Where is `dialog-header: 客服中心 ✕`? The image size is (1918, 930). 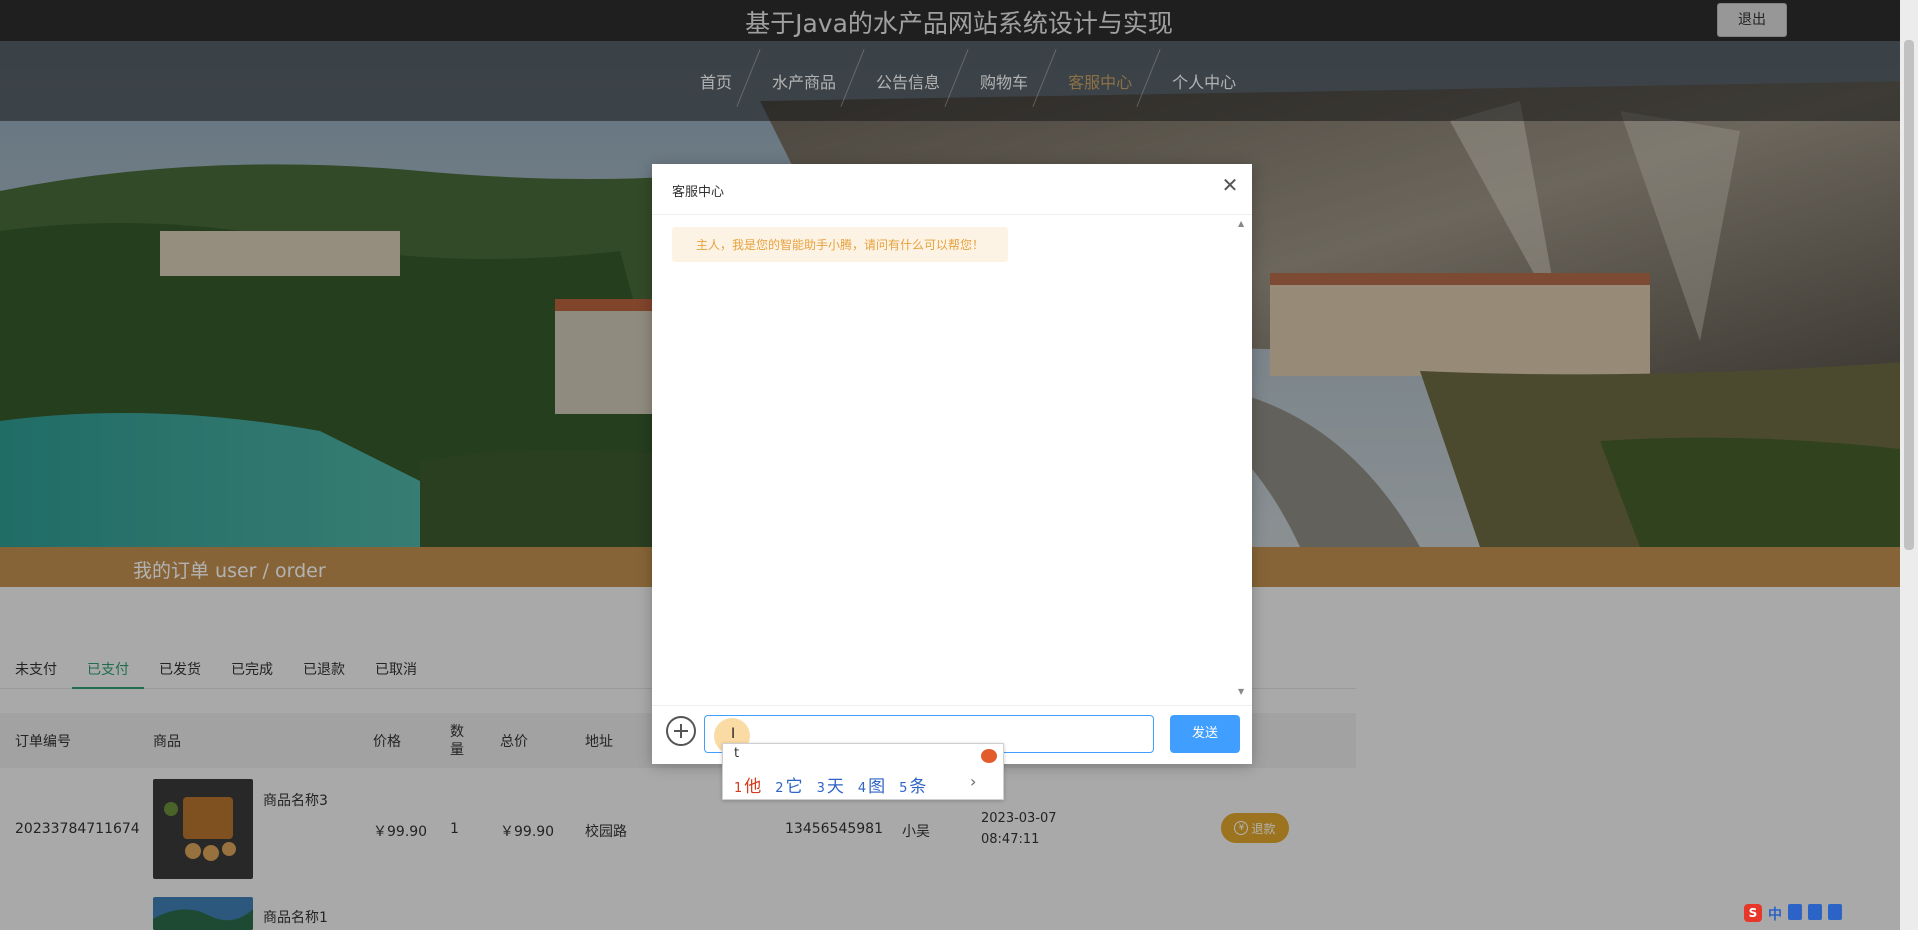 dialog-header: 客服中心 ✕ is located at coordinates (952, 189).